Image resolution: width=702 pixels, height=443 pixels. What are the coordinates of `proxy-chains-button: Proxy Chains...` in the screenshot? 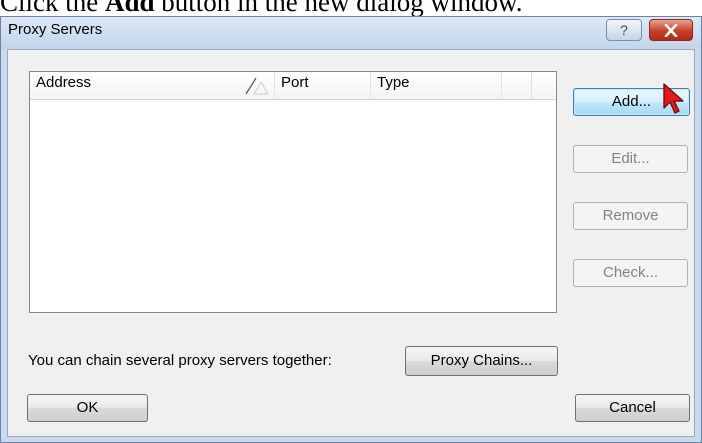 It's located at (481, 361).